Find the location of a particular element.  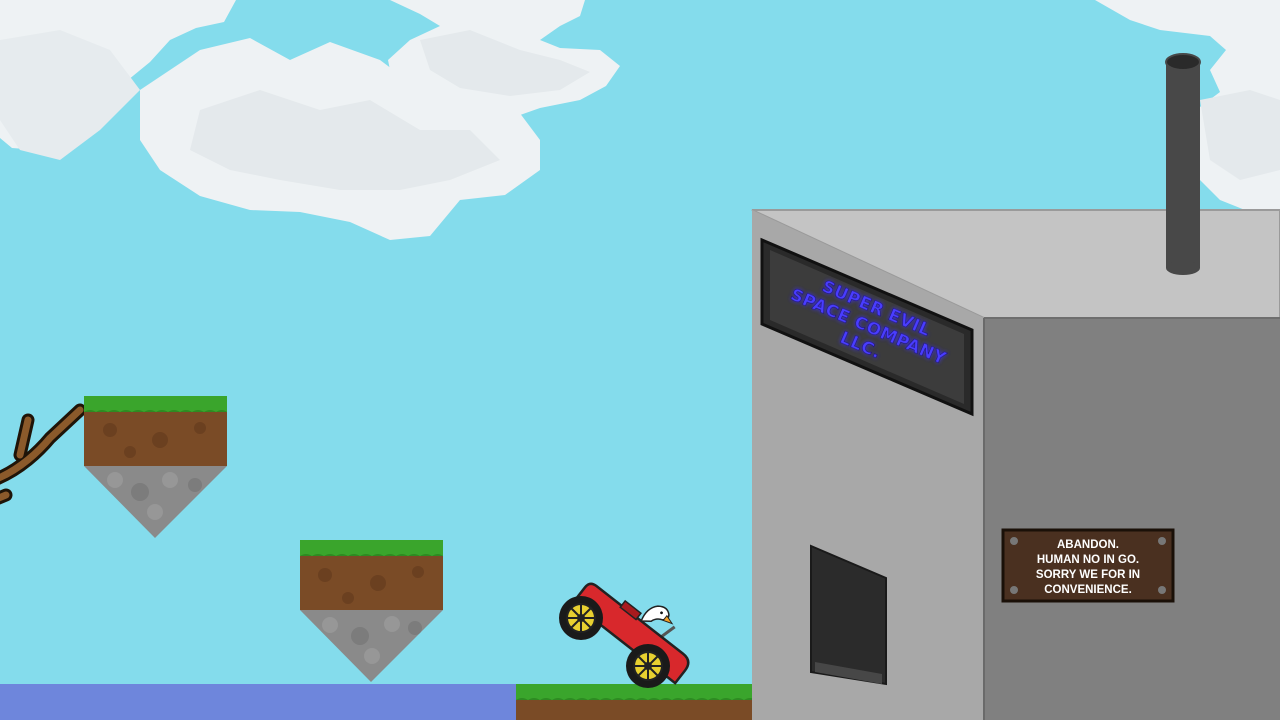

notice-line2: HUMAN NO IN GO. is located at coordinates (1088, 560).